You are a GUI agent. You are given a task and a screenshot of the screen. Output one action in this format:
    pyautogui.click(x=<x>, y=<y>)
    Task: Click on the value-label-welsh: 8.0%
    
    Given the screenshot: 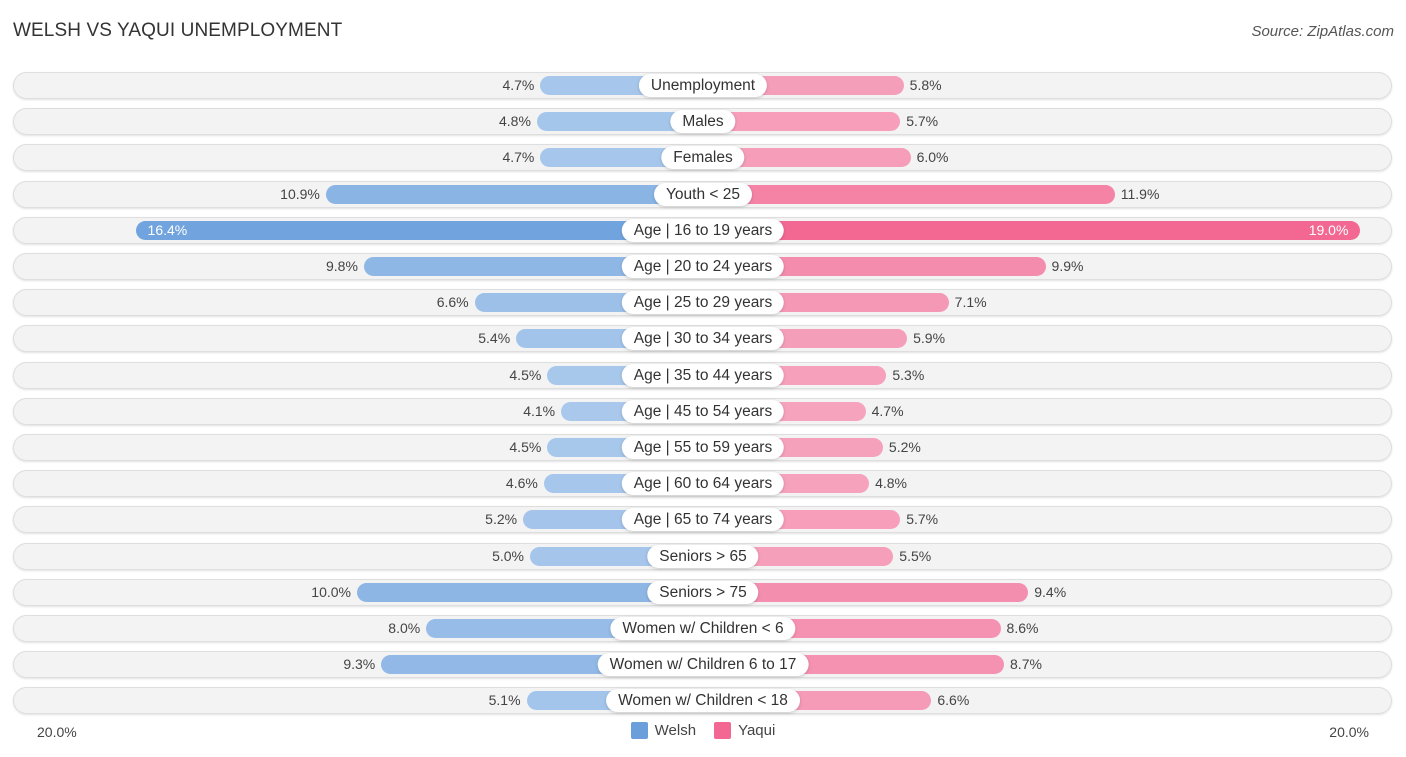 What is the action you would take?
    pyautogui.click(x=404, y=628)
    